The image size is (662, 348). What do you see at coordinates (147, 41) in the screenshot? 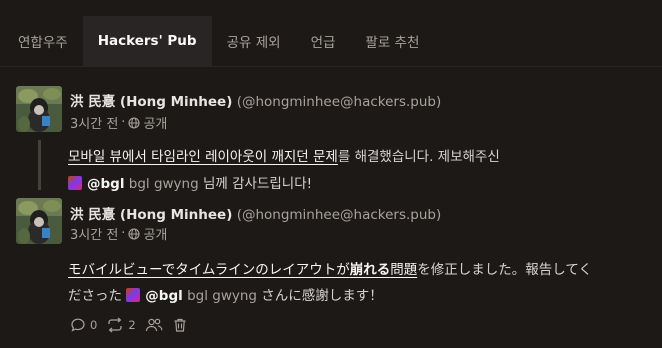
I see `tab-hackers-pub: Hackers' Pub` at bounding box center [147, 41].